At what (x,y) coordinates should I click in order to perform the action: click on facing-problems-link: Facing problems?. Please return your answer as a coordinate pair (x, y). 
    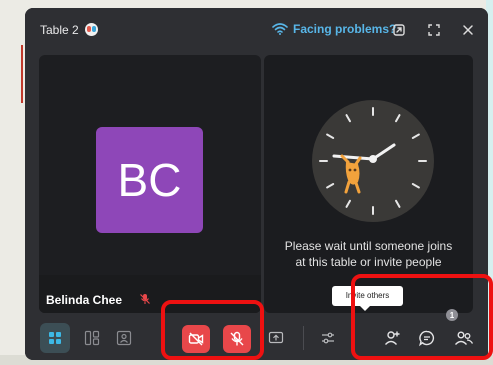
    Looking at the image, I should click on (334, 29).